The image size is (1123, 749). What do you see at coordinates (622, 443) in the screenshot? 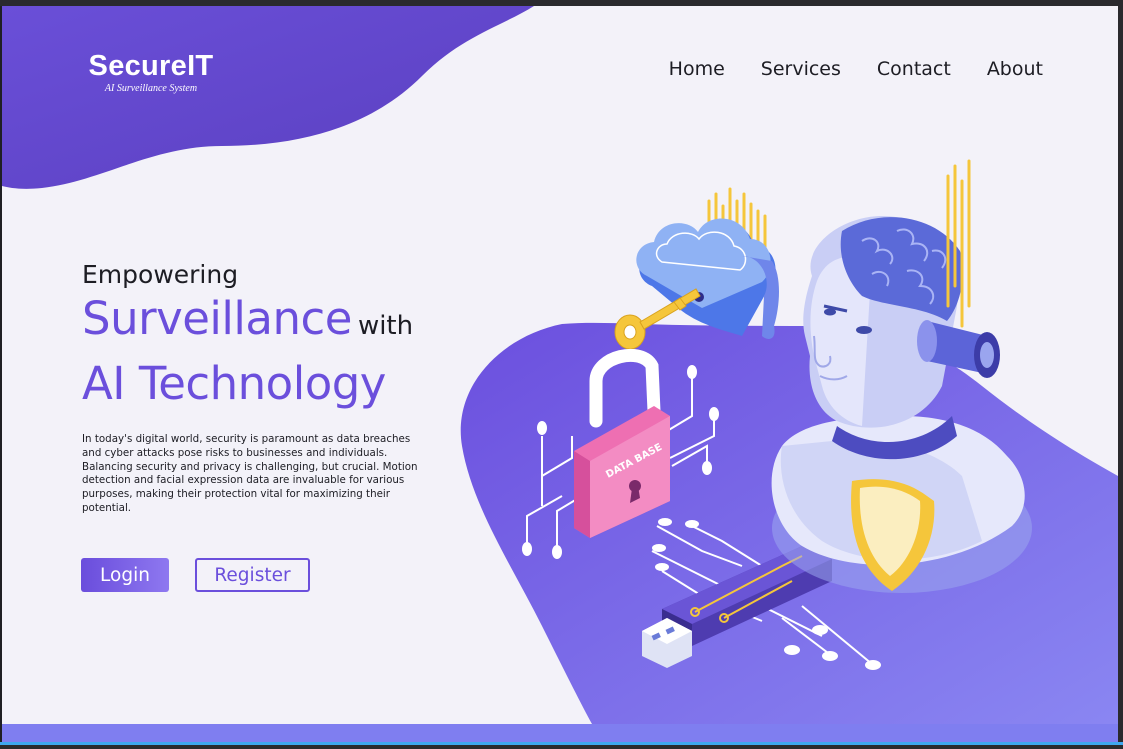
I see `padlock-icon: DATA BASE` at bounding box center [622, 443].